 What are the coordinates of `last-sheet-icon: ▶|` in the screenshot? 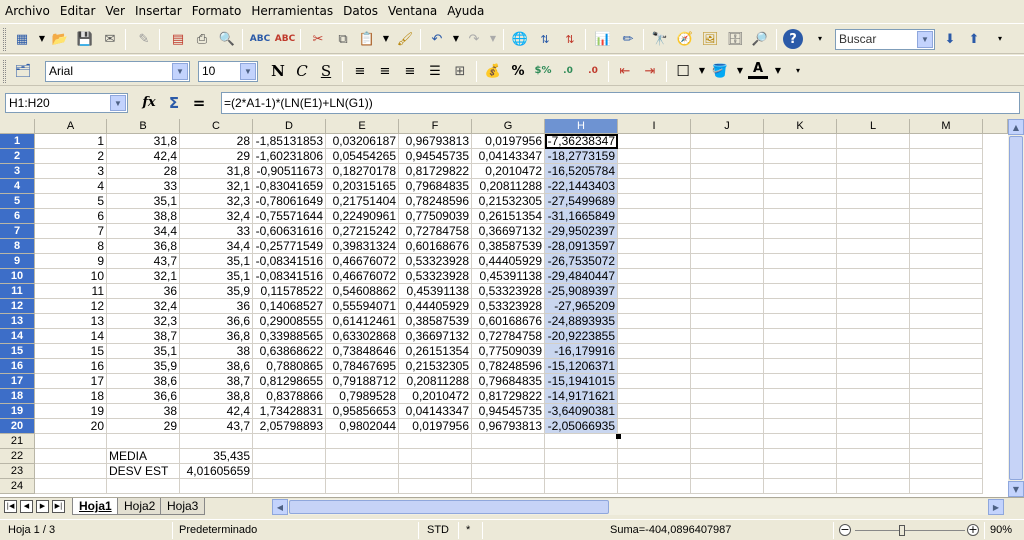 It's located at (58, 506).